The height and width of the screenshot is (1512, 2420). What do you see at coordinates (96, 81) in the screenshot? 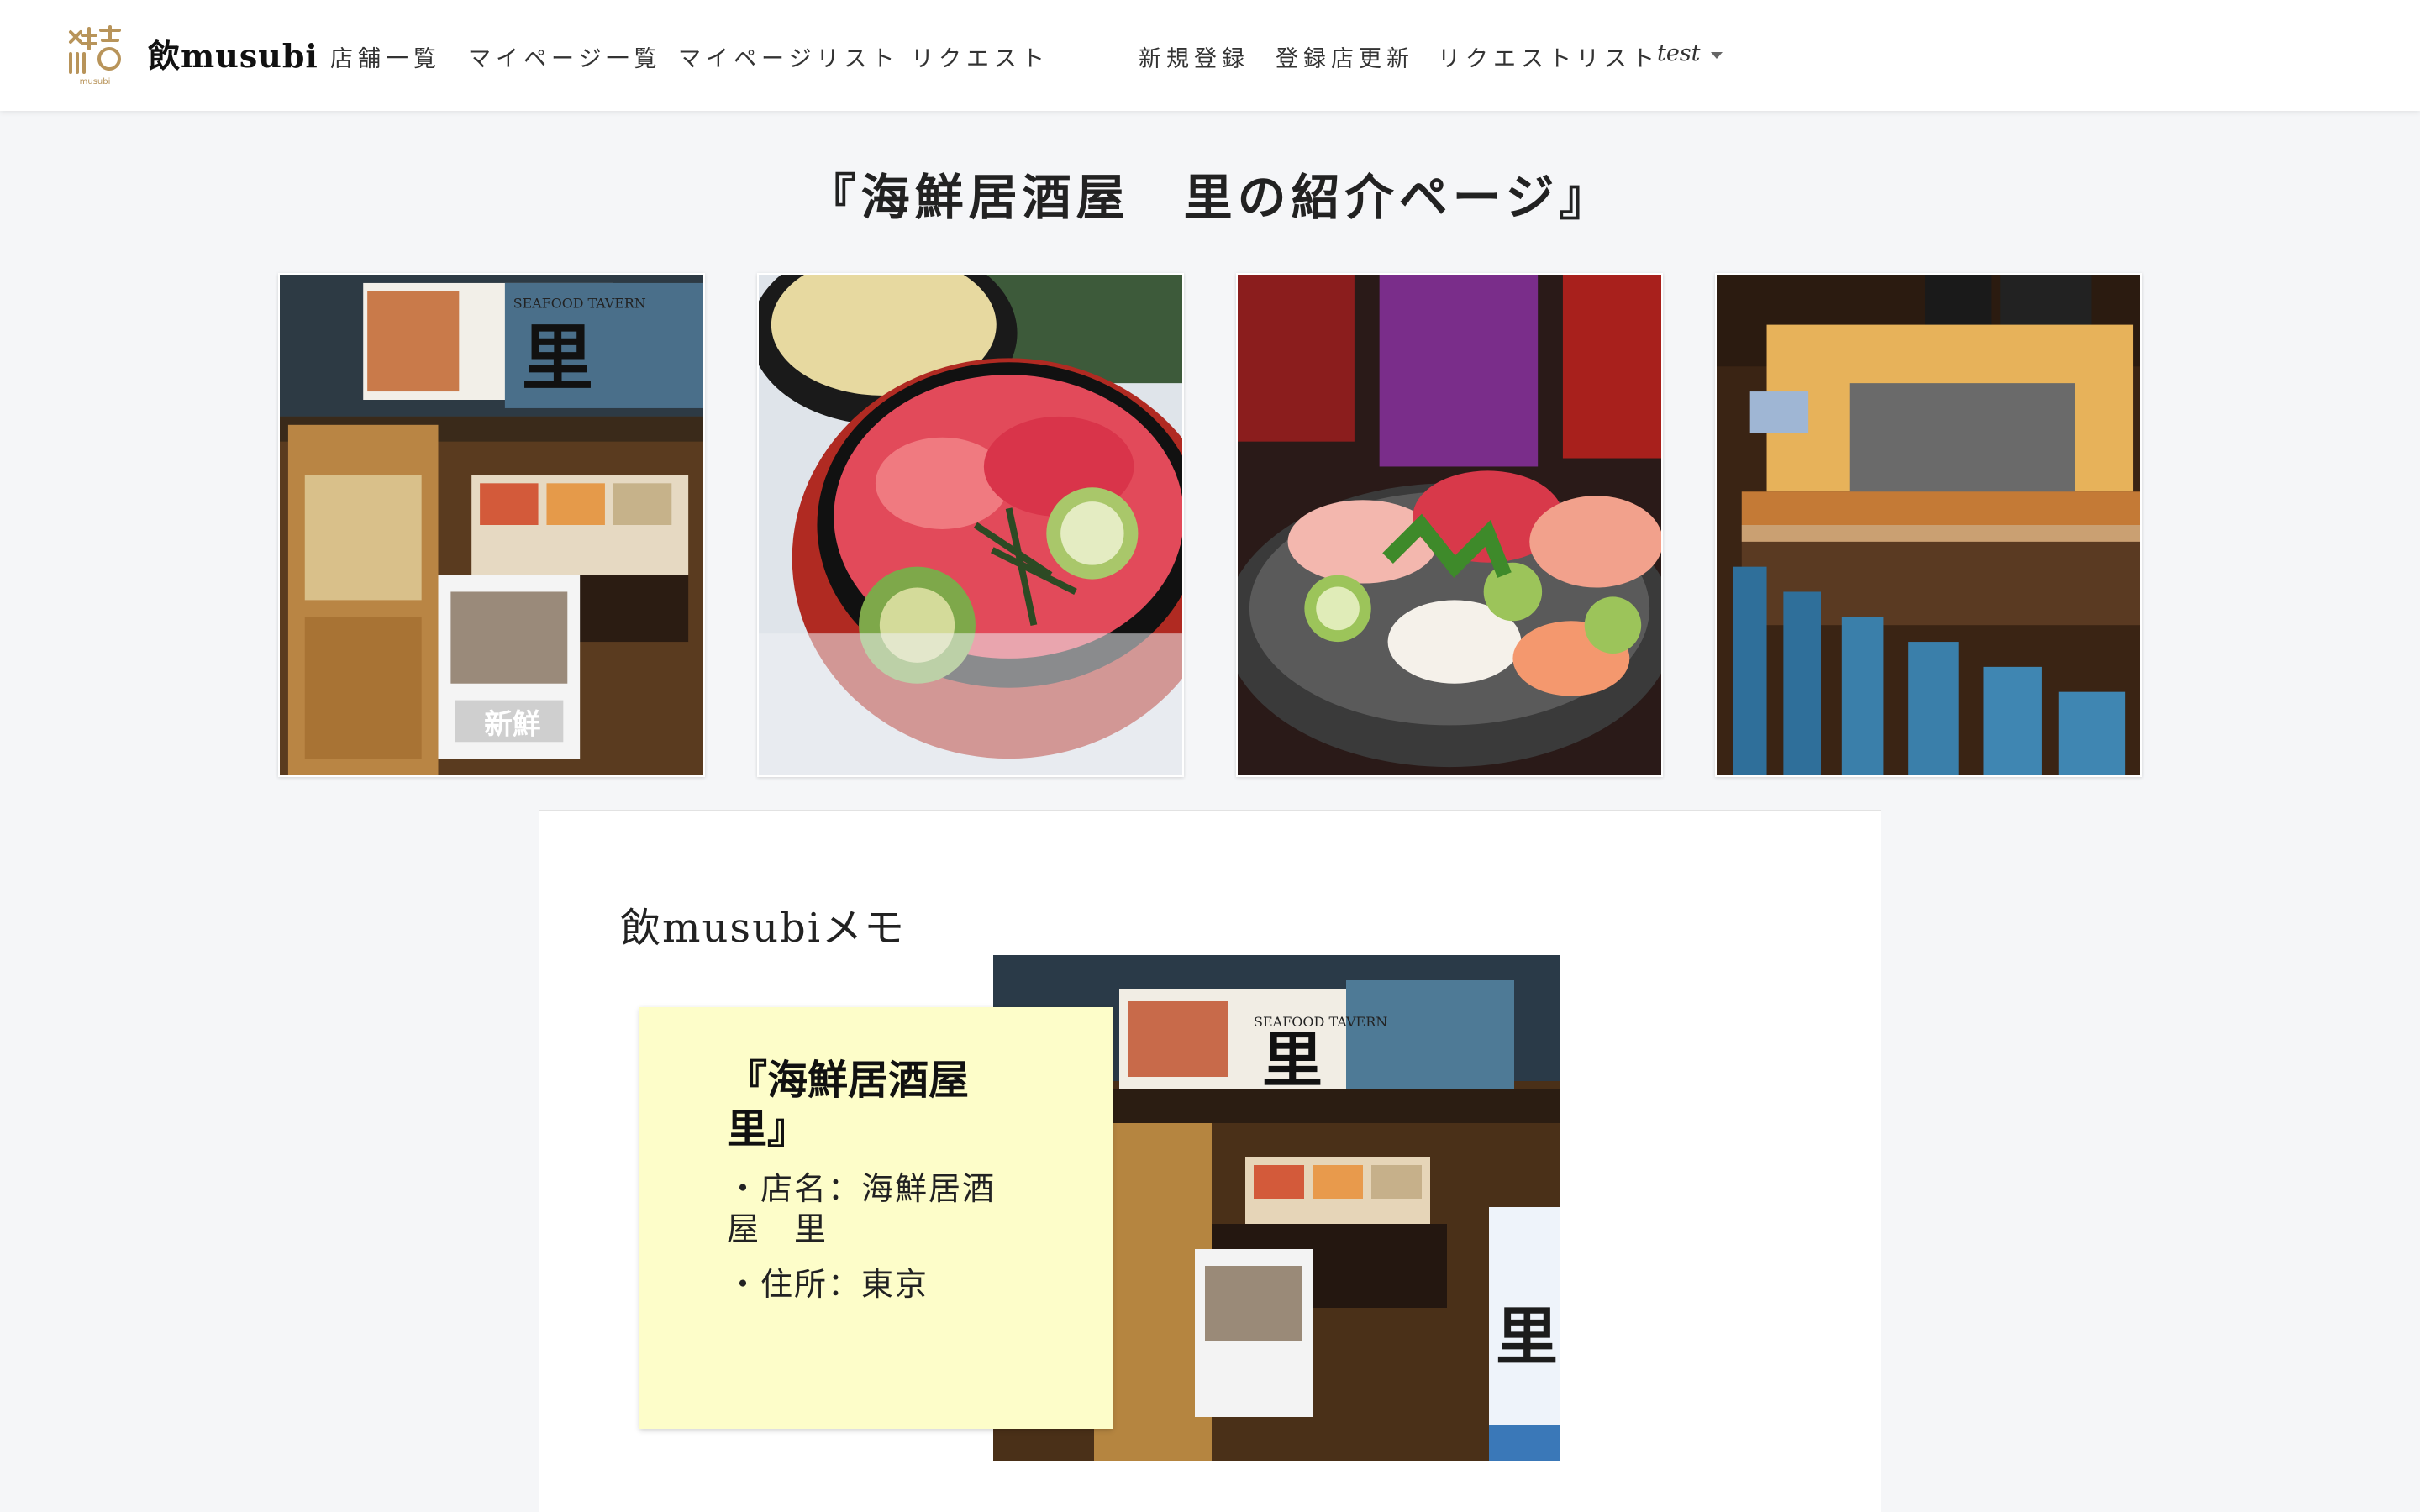
I see `svg-text: musubi` at bounding box center [96, 81].